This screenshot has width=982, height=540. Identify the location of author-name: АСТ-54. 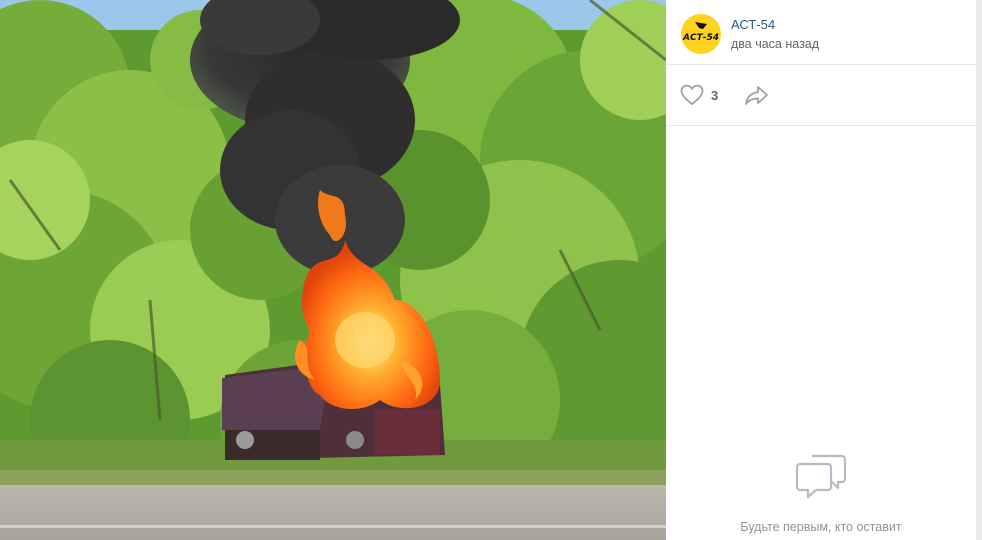
(753, 24).